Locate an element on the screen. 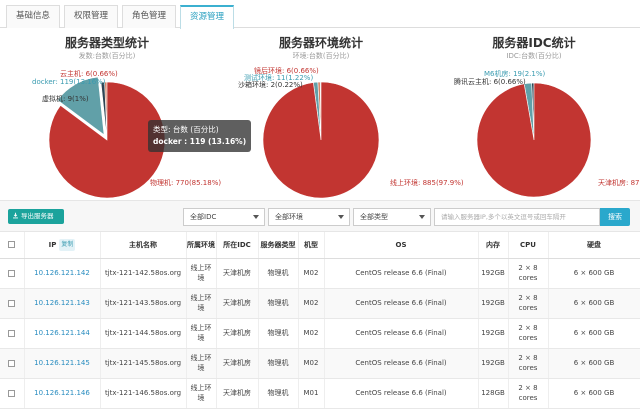 The image size is (640, 417). tab-permission-management: 权限管理 is located at coordinates (91, 16).